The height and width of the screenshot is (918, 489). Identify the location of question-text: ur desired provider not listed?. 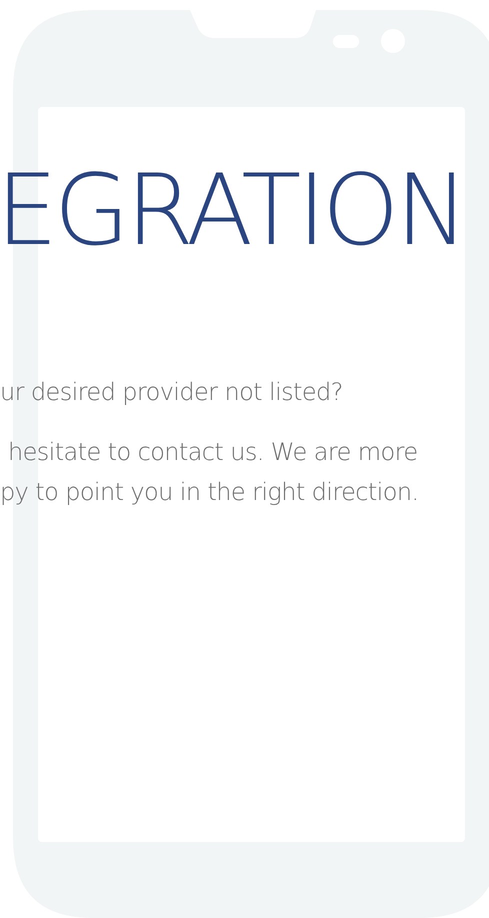
(171, 392).